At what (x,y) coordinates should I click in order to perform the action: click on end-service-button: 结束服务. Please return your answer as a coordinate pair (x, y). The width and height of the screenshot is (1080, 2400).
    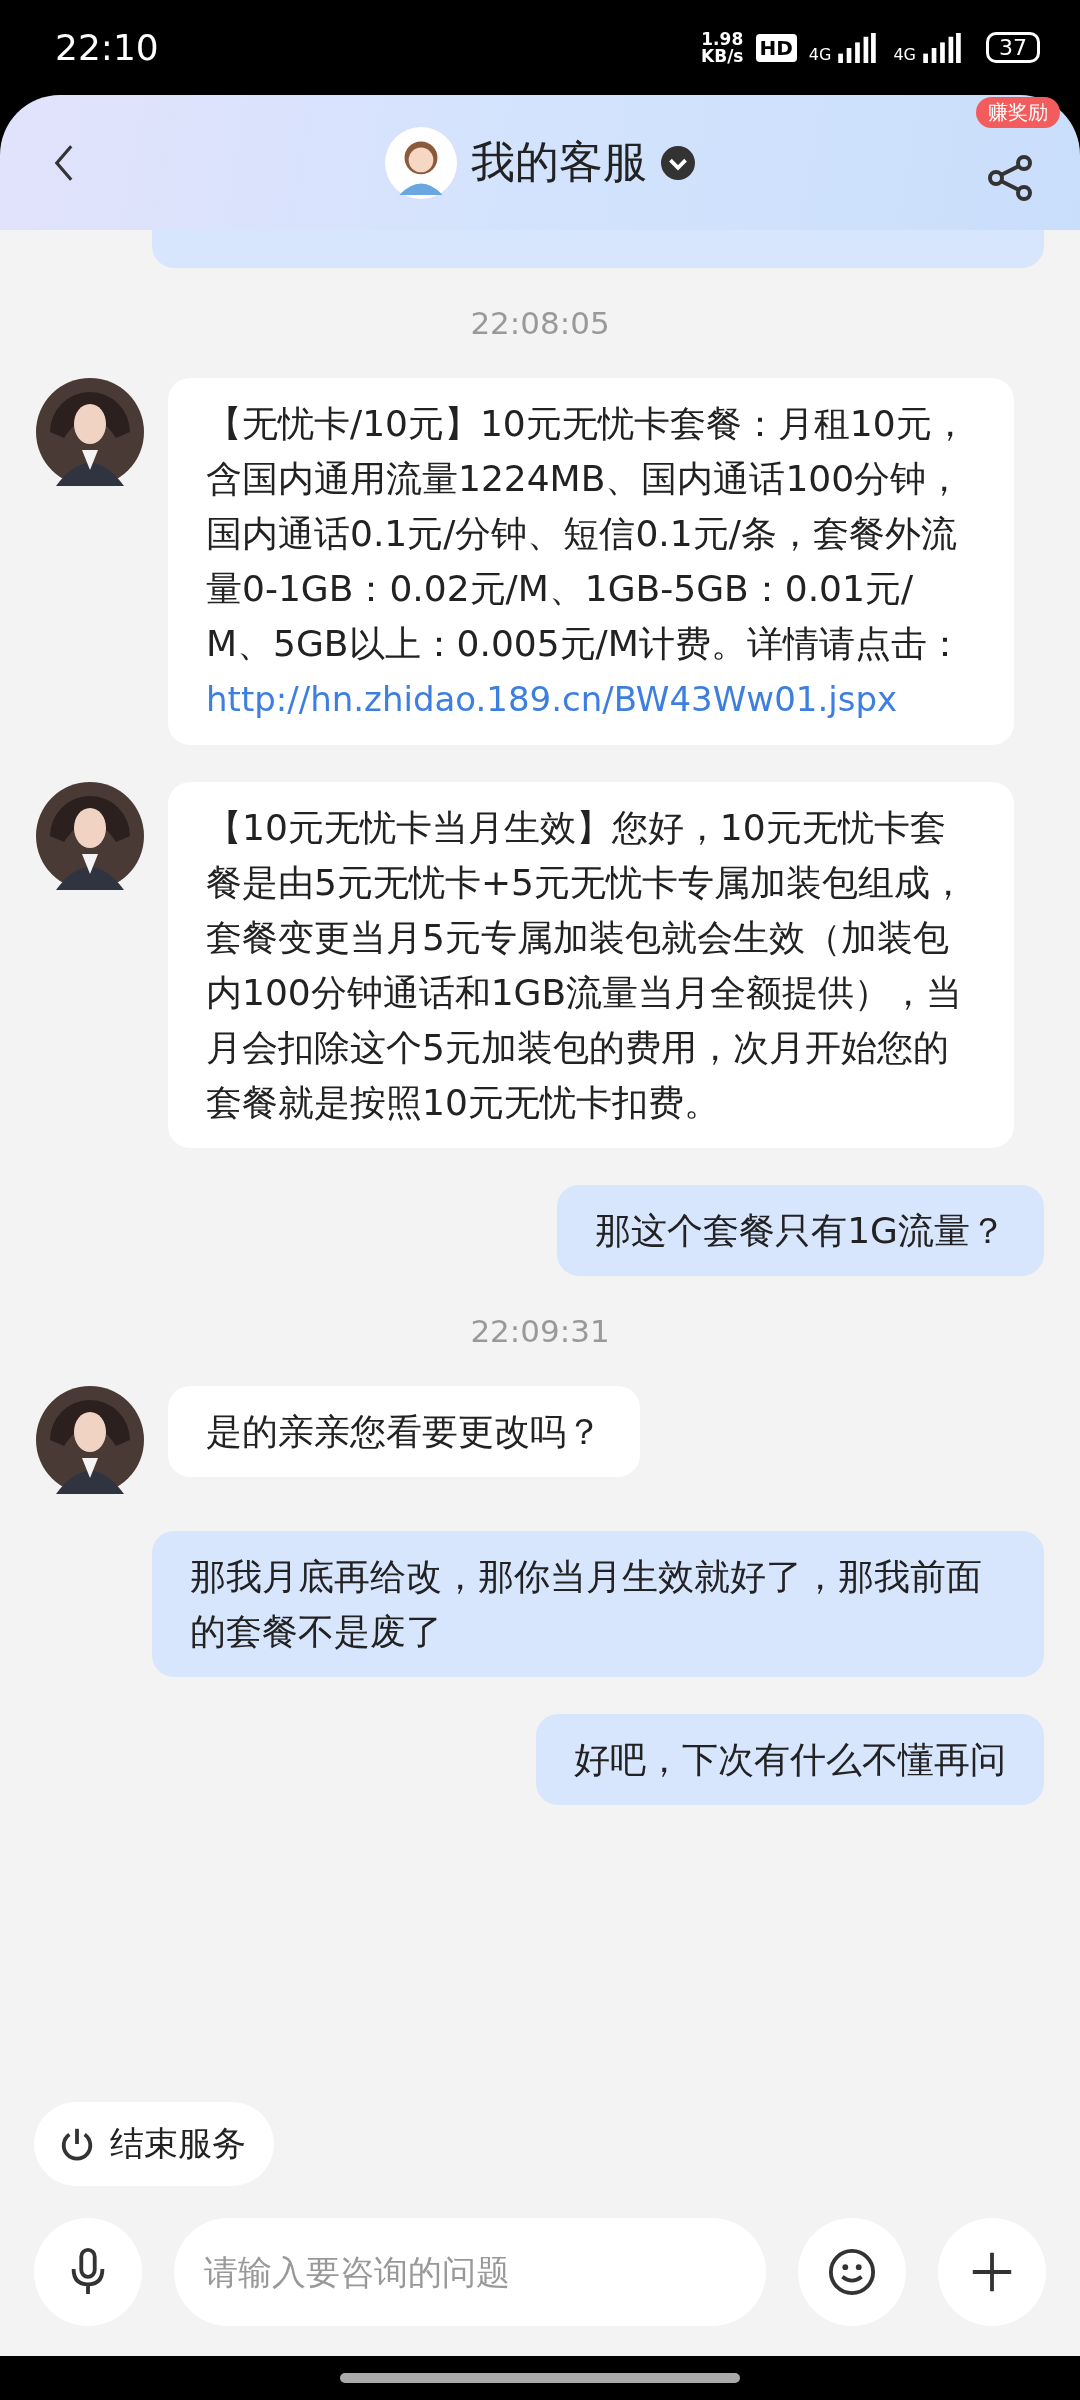
    Looking at the image, I should click on (154, 2144).